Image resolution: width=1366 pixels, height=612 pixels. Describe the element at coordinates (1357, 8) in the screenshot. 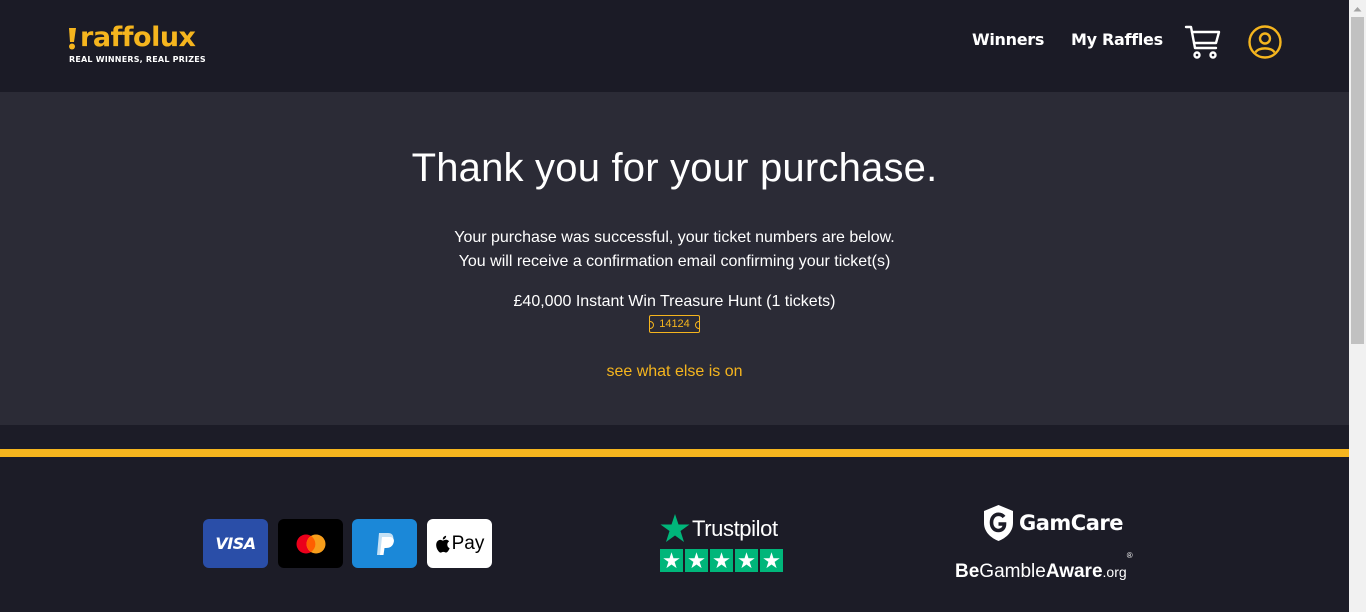

I see `scroll-up-arrow-icon` at that location.